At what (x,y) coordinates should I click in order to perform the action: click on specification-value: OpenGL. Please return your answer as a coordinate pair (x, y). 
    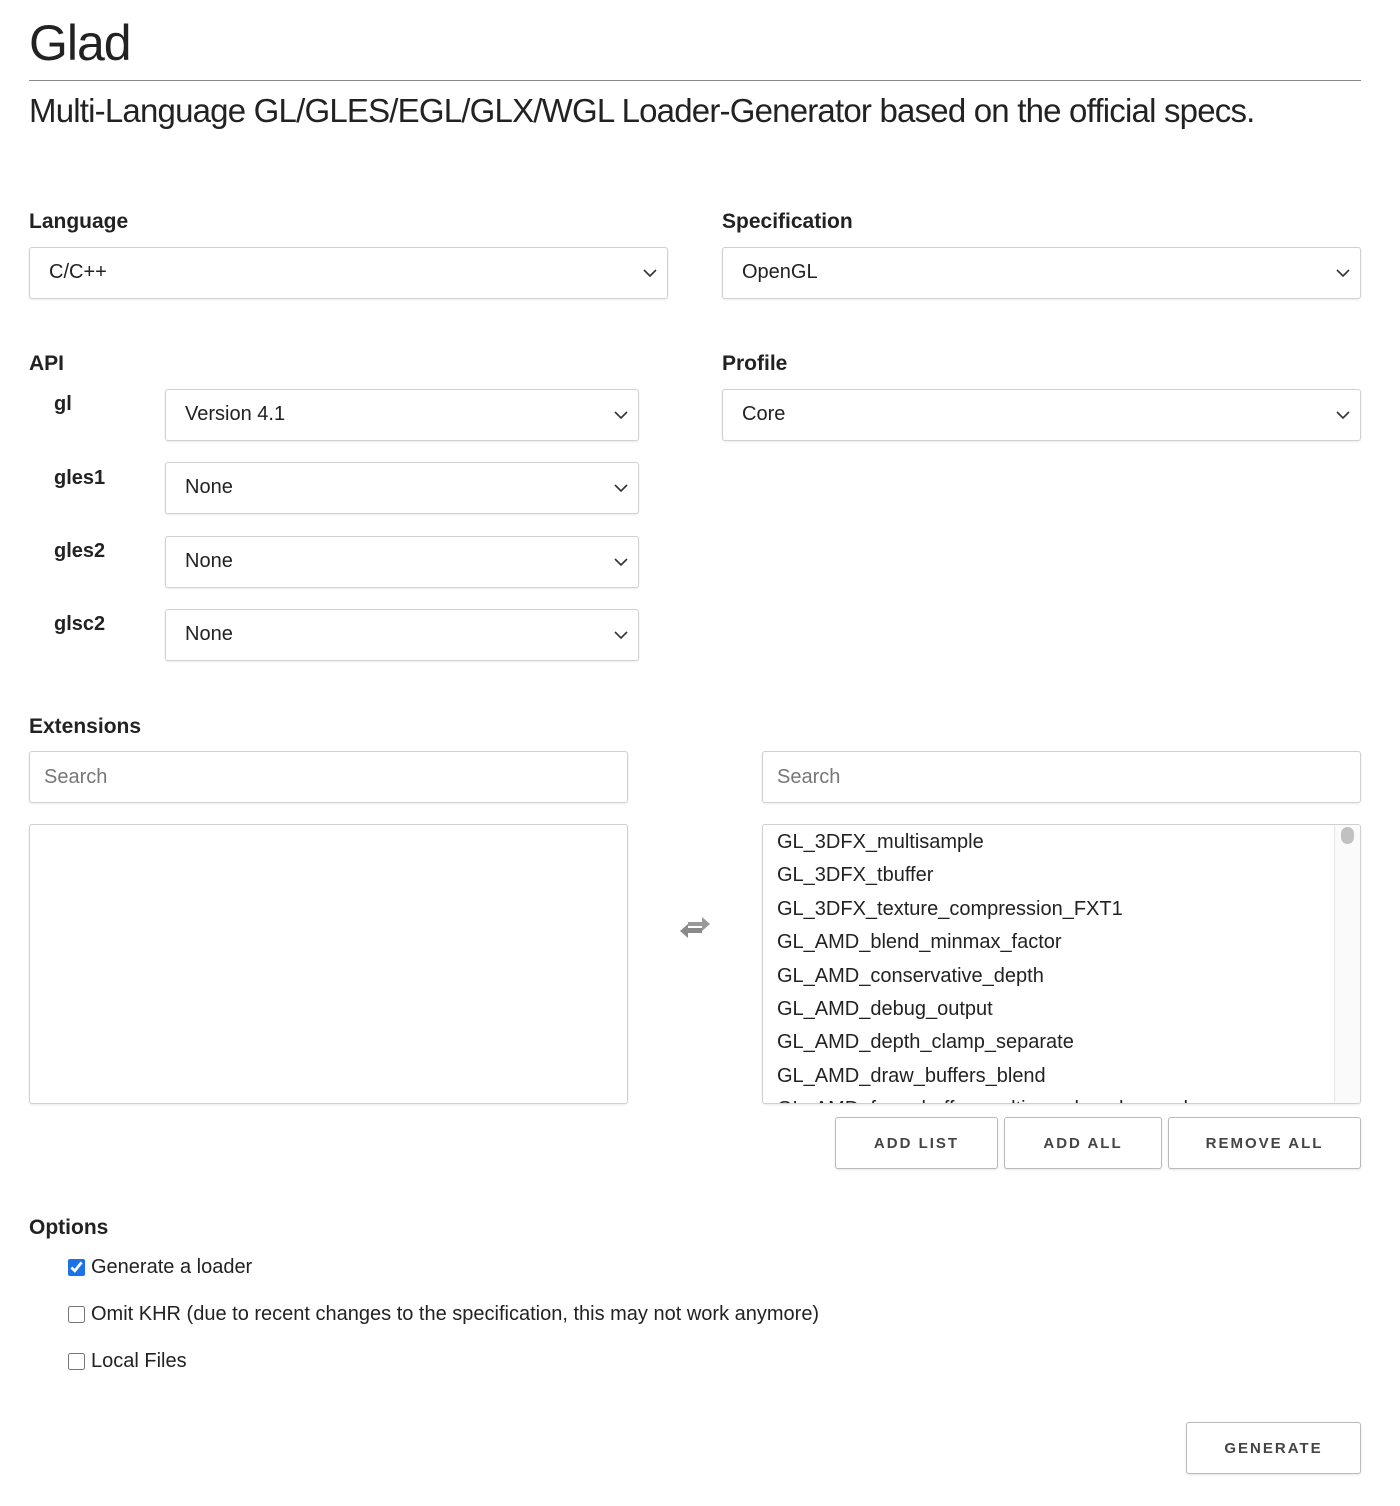
    Looking at the image, I should click on (780, 272).